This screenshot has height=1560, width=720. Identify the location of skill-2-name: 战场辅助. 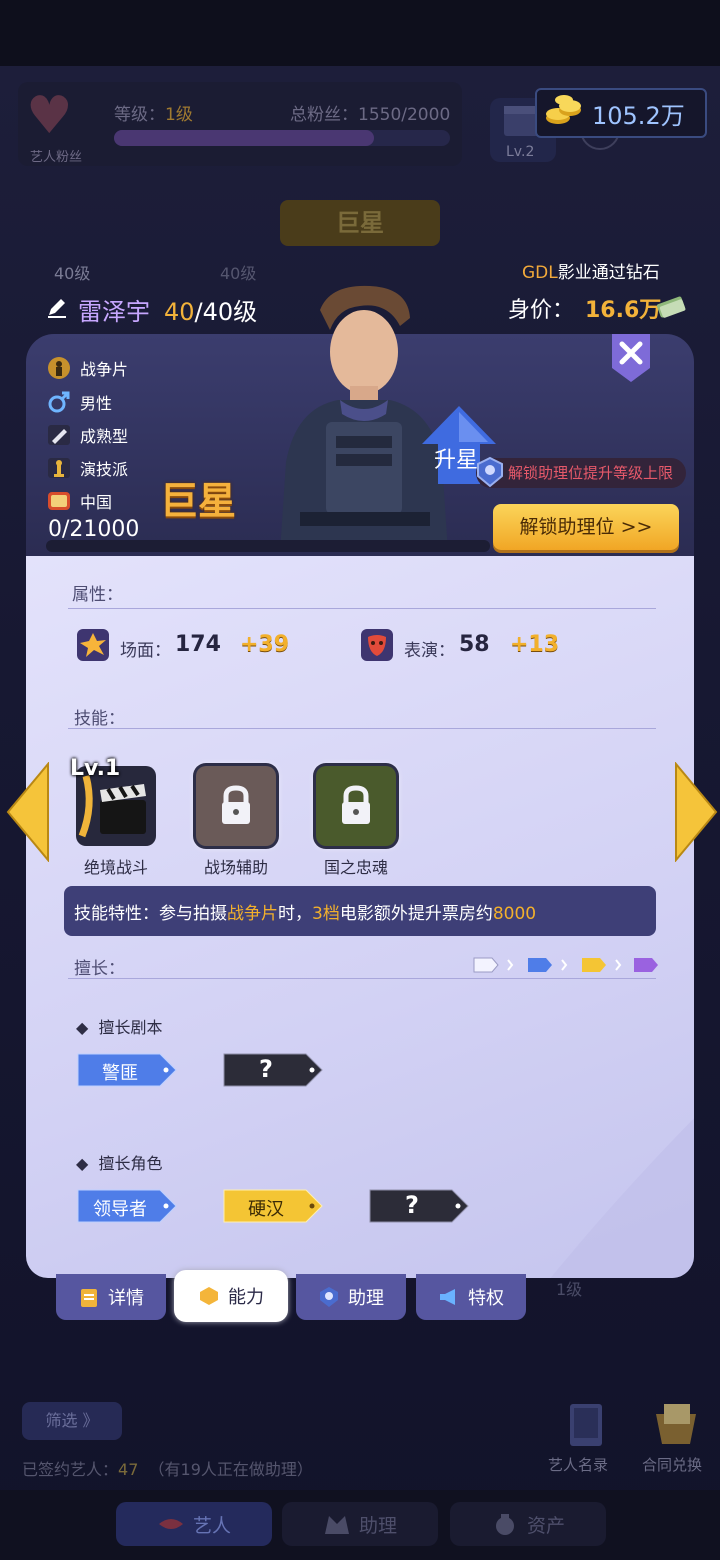
(235, 867).